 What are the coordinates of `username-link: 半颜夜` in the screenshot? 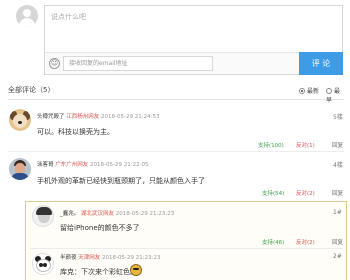 It's located at (68, 258).